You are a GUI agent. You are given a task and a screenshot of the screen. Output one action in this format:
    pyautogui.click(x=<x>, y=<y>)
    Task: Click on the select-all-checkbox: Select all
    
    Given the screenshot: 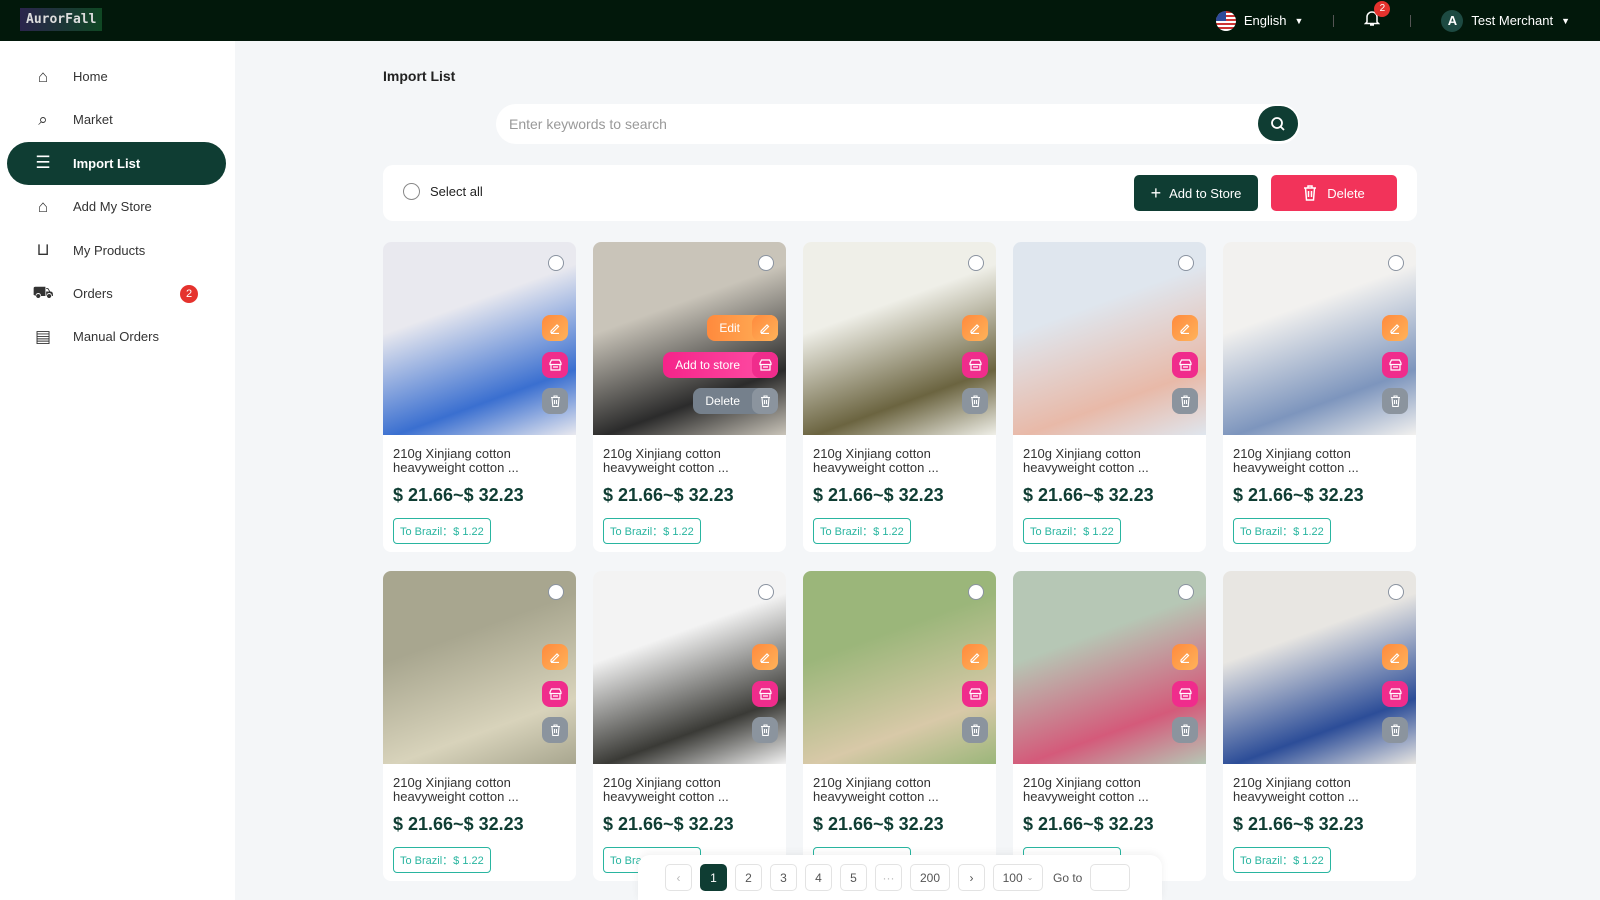 What is the action you would take?
    pyautogui.click(x=443, y=191)
    